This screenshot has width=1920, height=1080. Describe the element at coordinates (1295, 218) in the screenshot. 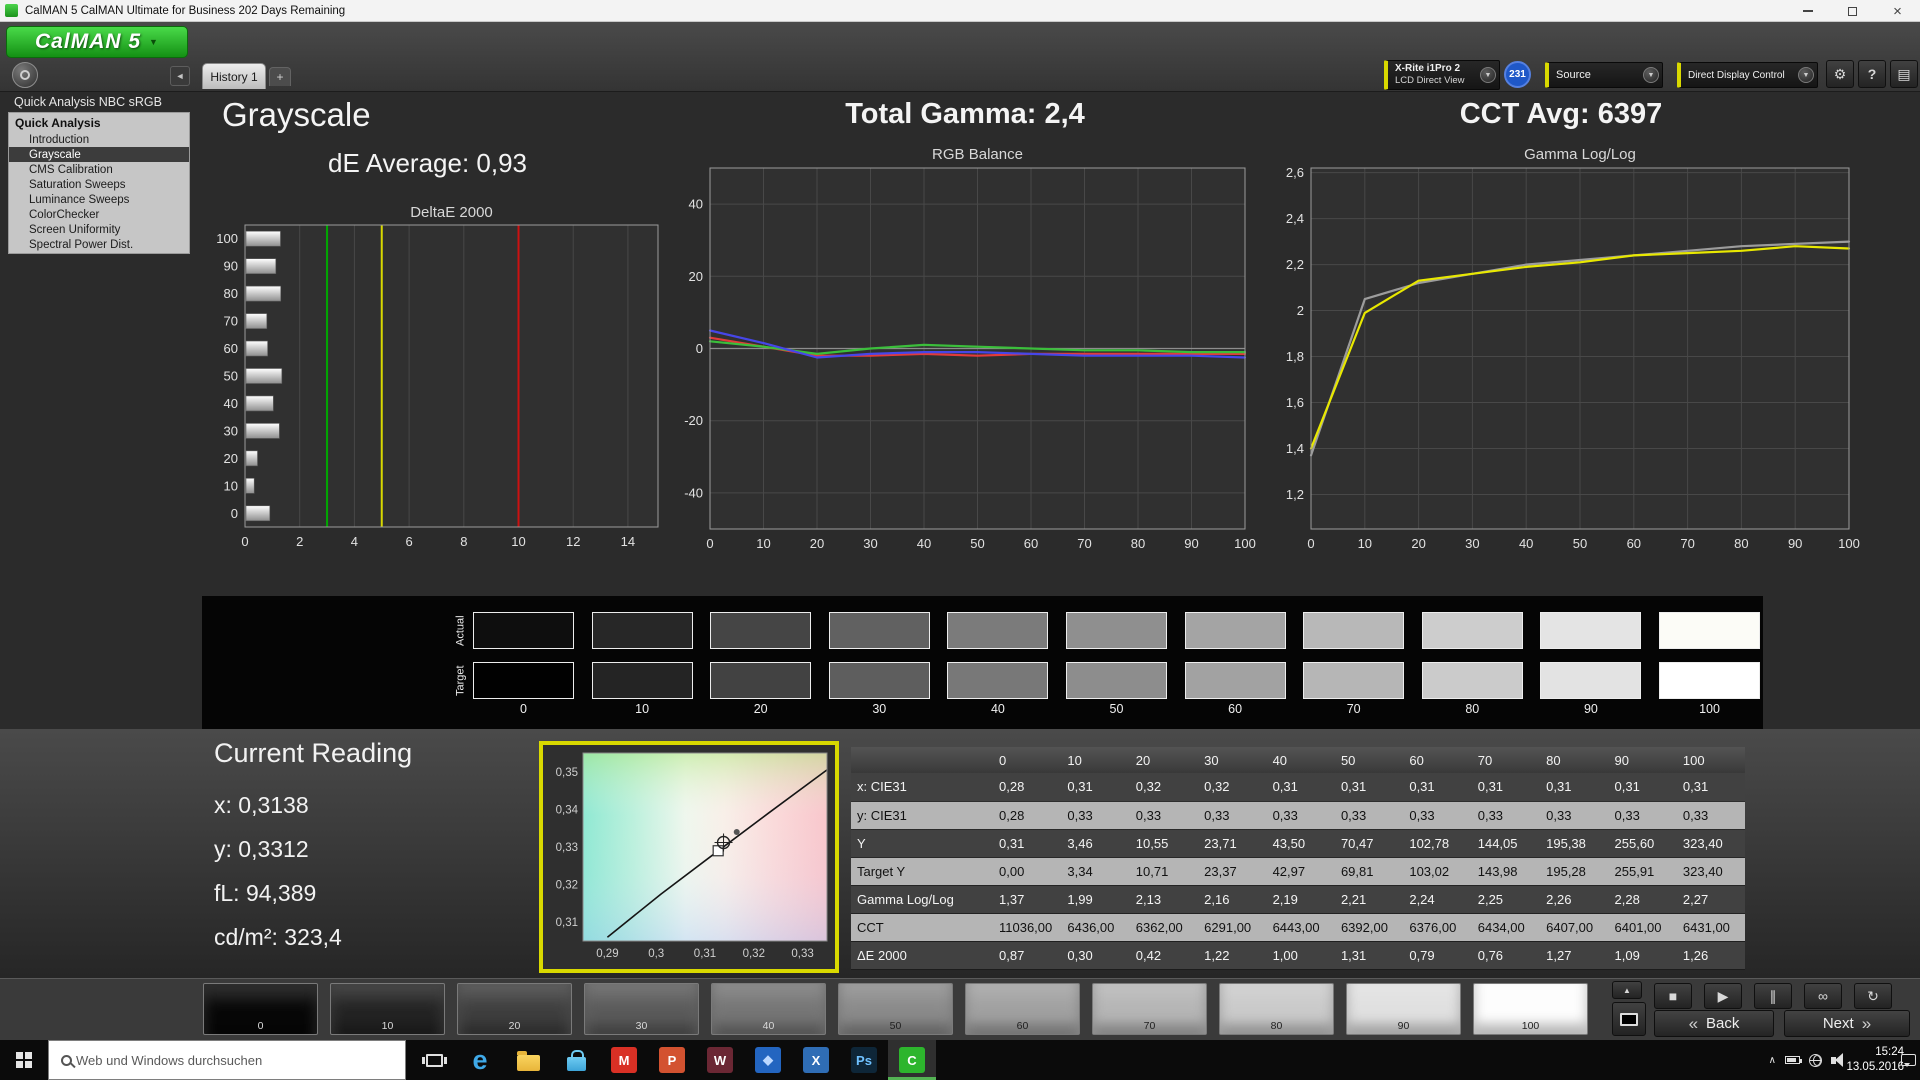

I see `svg-text: 2,4` at that location.